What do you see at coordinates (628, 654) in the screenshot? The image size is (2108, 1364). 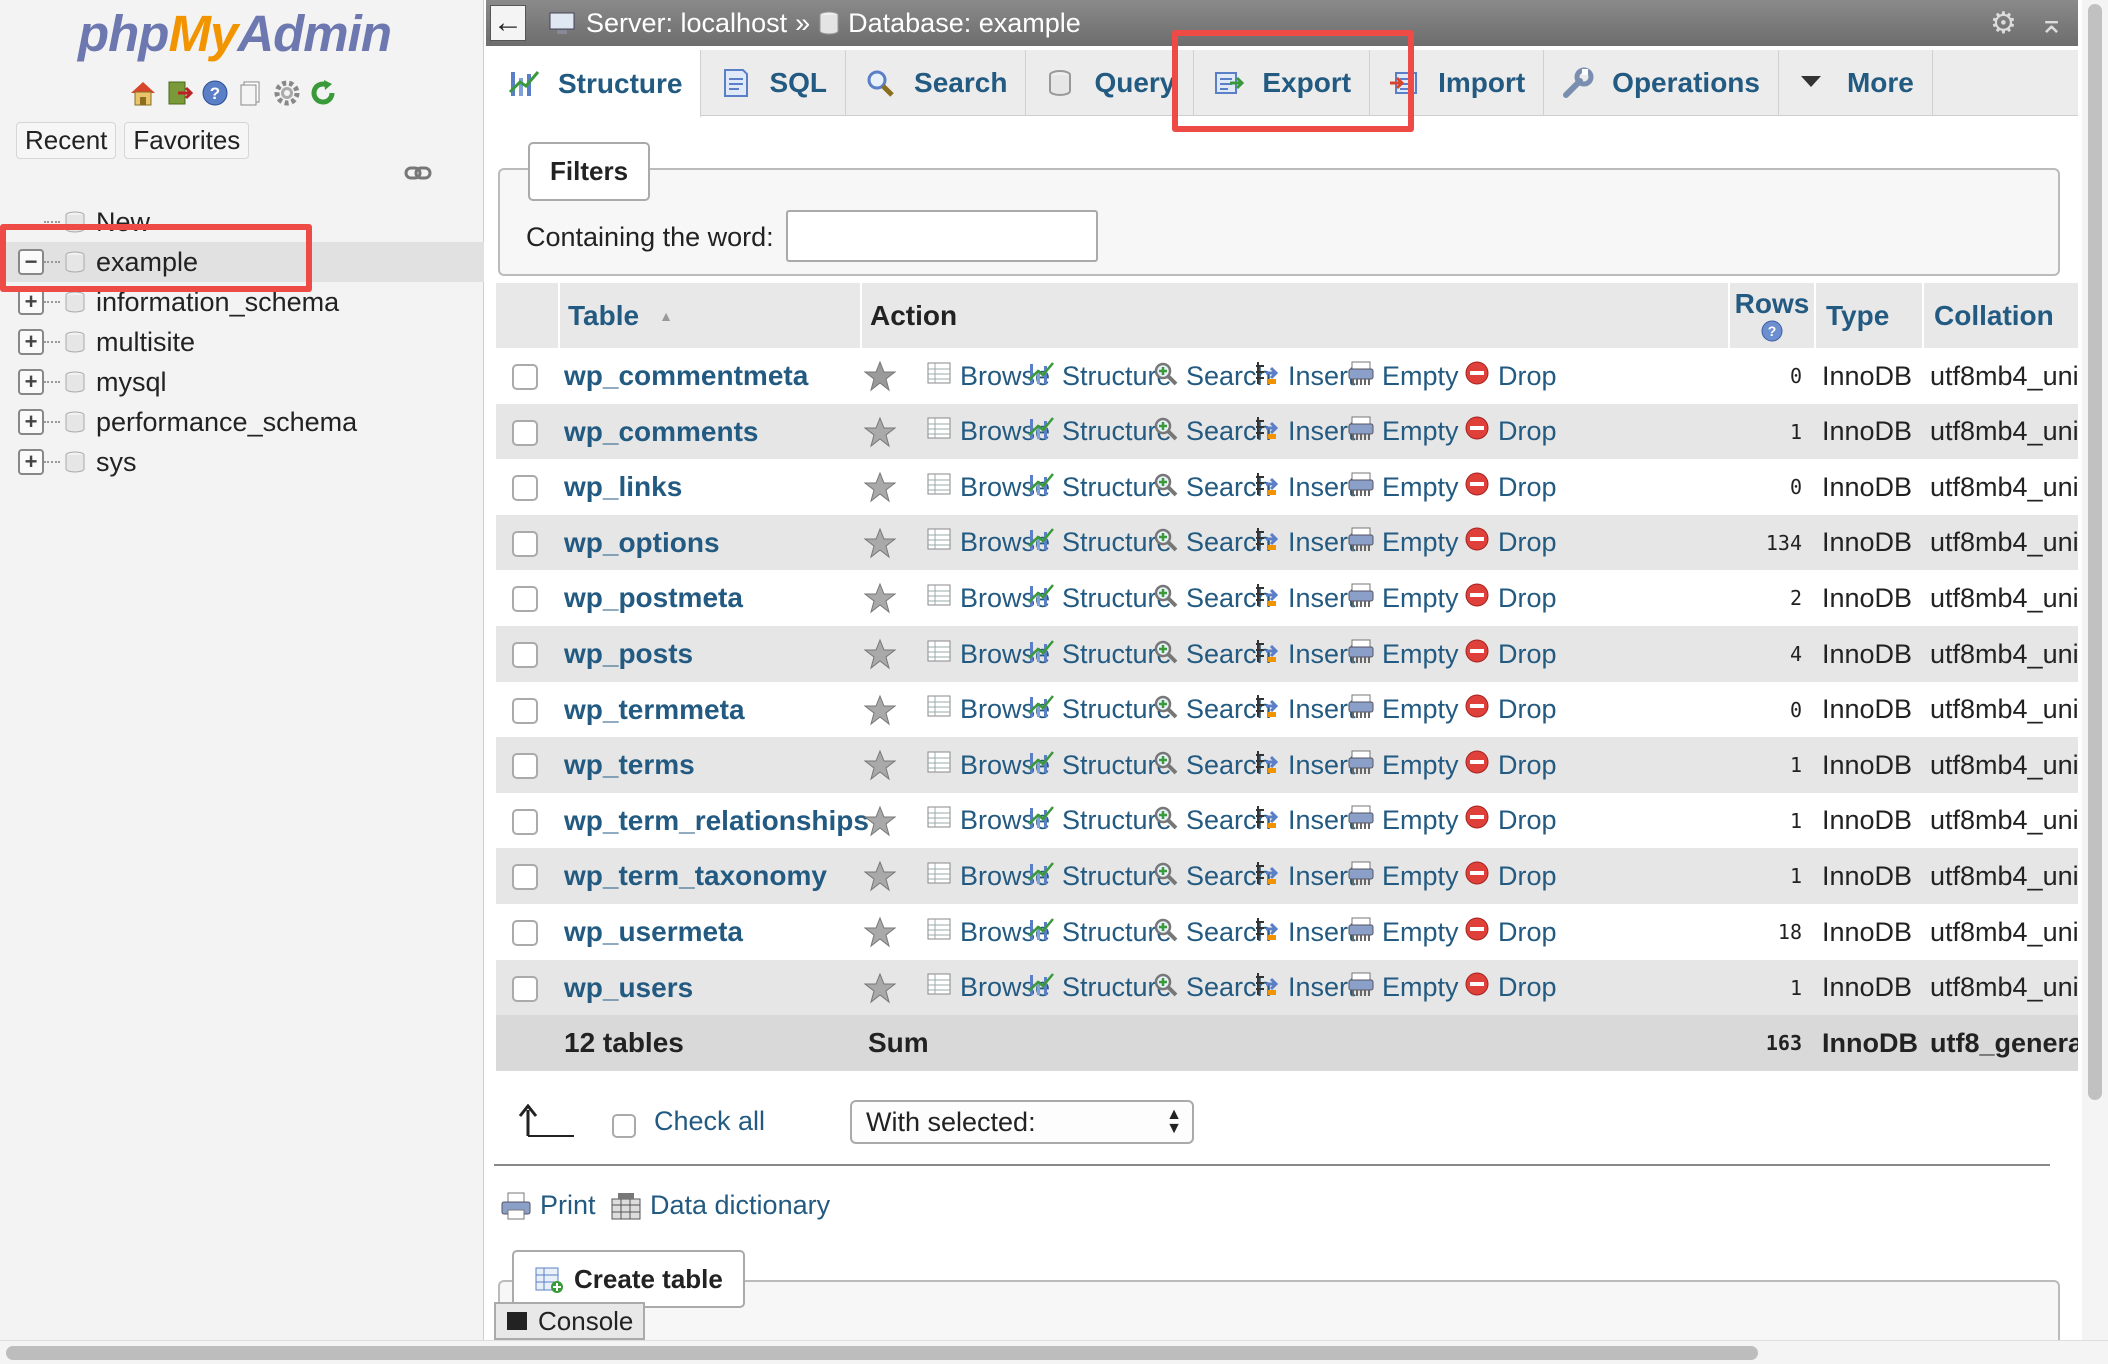 I see `table-name-link: wp_posts` at bounding box center [628, 654].